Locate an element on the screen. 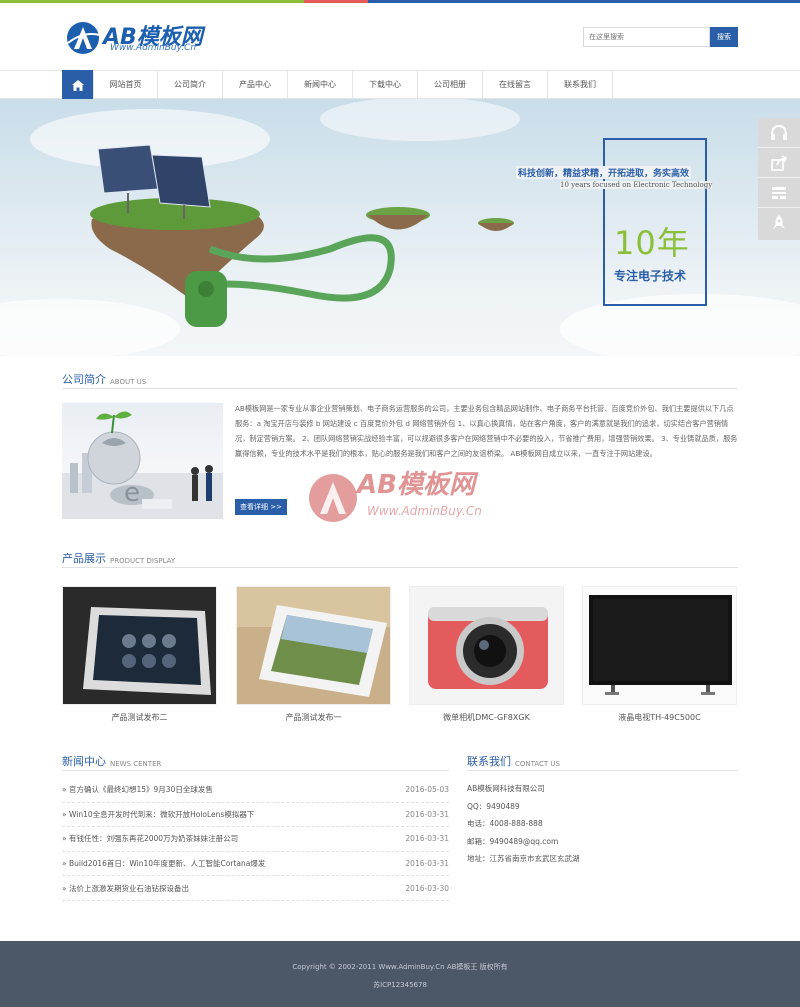 The image size is (800, 1007). logo-icon is located at coordinates (84, 38).